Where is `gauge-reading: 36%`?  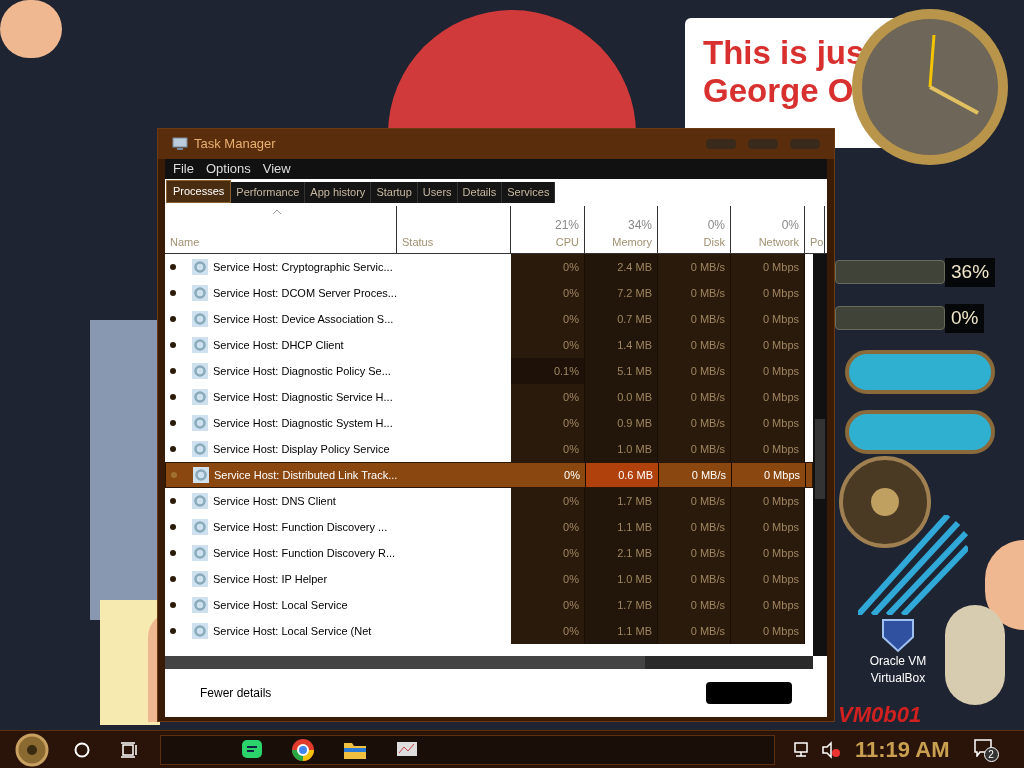
gauge-reading: 36% is located at coordinates (970, 272).